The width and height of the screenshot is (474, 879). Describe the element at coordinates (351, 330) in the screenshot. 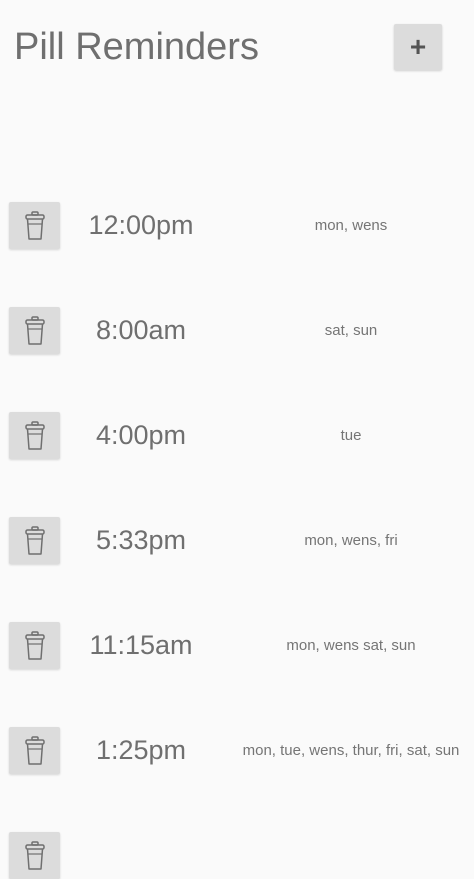

I see `reminder-days: sat, sun` at that location.